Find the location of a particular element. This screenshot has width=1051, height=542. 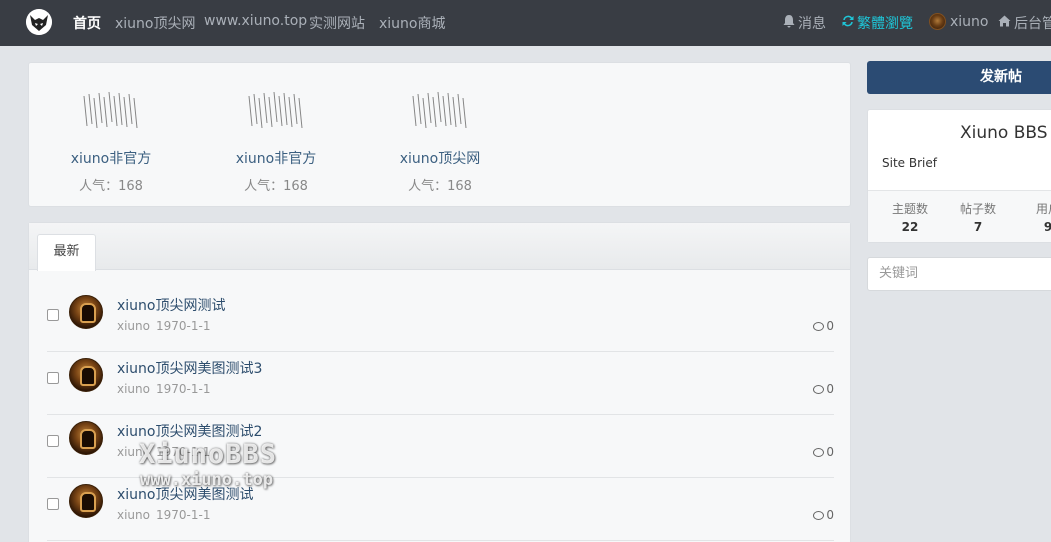

new-post-button: 发新帖 is located at coordinates (959, 77).